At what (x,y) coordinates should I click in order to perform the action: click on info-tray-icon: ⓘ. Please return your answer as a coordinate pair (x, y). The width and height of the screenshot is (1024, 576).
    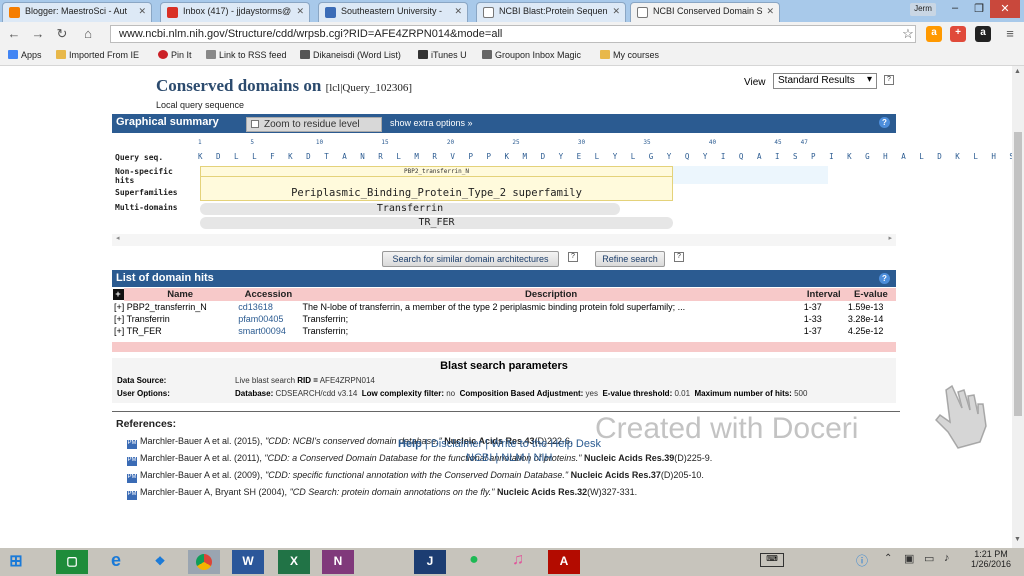
    Looking at the image, I should click on (862, 560).